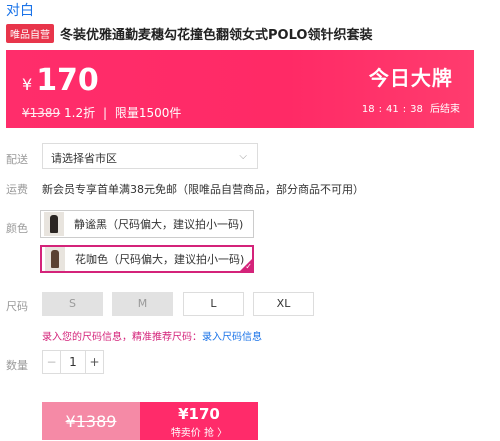 Image resolution: width=500 pixels, height=441 pixels. I want to click on product-title: 冬装优雅通勤麦穗勾花撞色翻领女式POLO领针织套装, so click(216, 35).